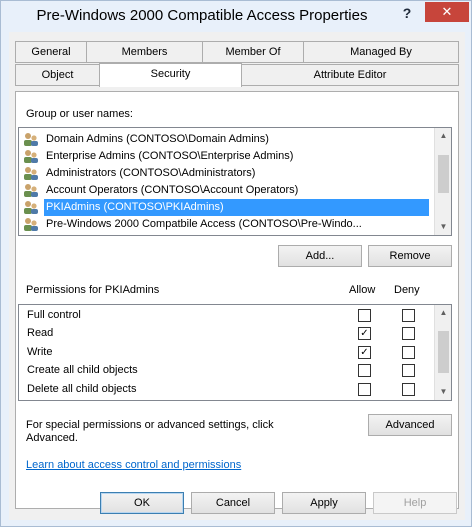 This screenshot has height=527, width=472. What do you see at coordinates (350, 75) in the screenshot?
I see `tab-attribute-editor: Attribute Editor` at bounding box center [350, 75].